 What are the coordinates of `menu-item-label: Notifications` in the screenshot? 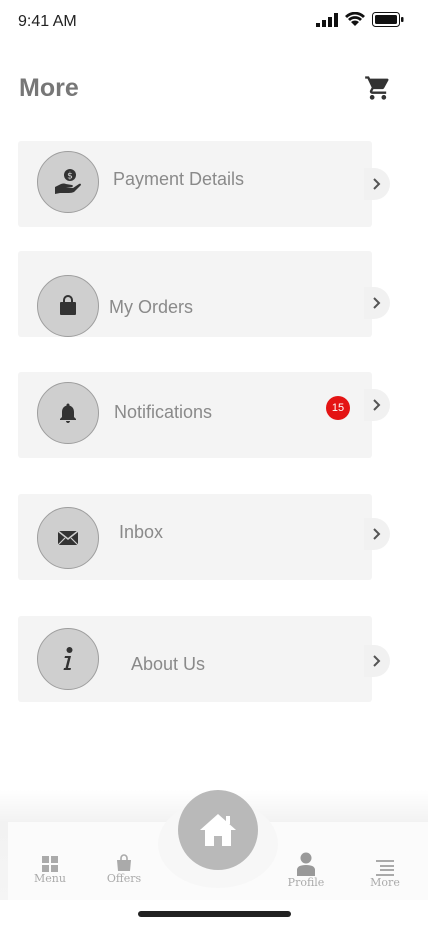 It's located at (163, 412).